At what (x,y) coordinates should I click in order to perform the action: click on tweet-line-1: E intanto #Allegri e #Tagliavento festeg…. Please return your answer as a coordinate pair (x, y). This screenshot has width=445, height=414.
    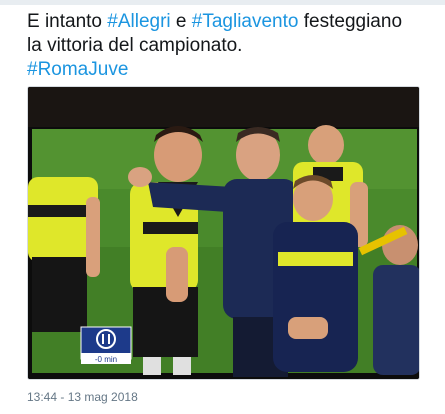
    Looking at the image, I should click on (229, 22).